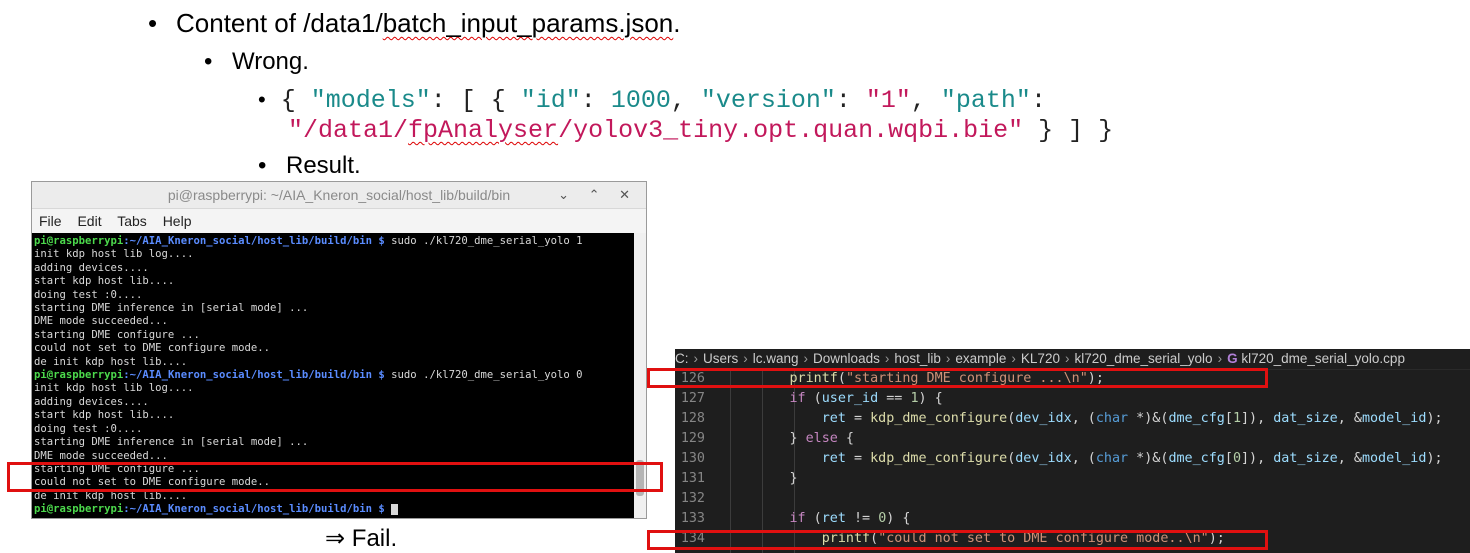  Describe the element at coordinates (132, 221) in the screenshot. I see `menu-tabs: Tabs` at that location.